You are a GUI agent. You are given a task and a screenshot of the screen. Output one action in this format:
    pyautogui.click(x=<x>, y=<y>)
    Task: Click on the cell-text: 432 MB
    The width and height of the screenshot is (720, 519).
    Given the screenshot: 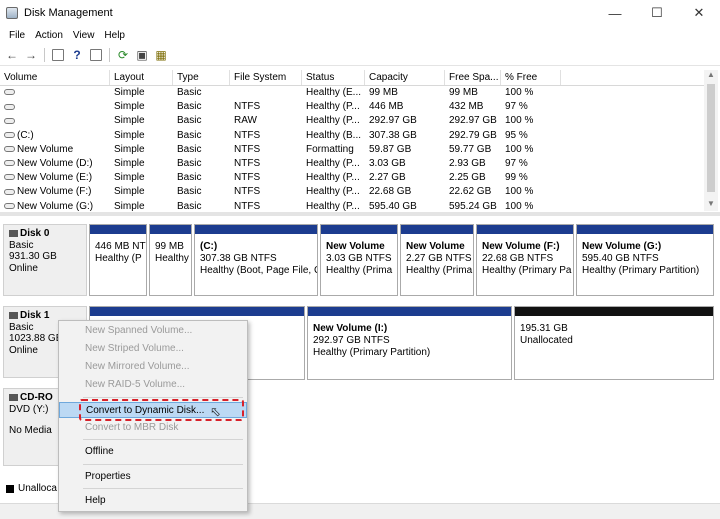 What is the action you would take?
    pyautogui.click(x=466, y=107)
    